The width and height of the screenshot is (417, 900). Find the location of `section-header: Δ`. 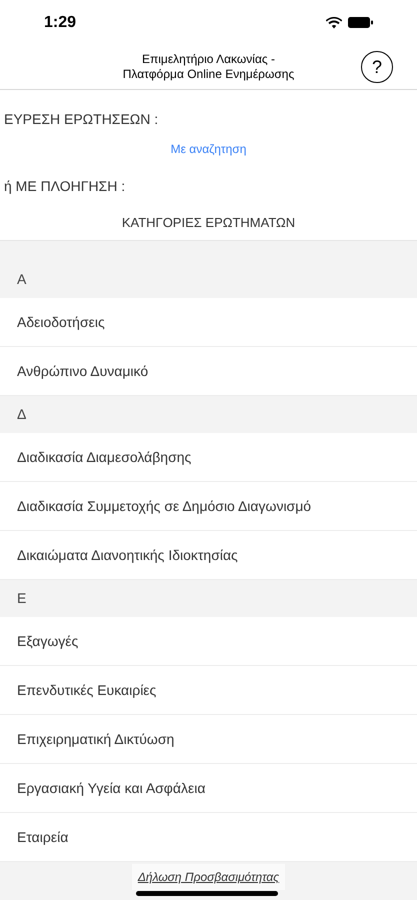

section-header: Δ is located at coordinates (208, 414).